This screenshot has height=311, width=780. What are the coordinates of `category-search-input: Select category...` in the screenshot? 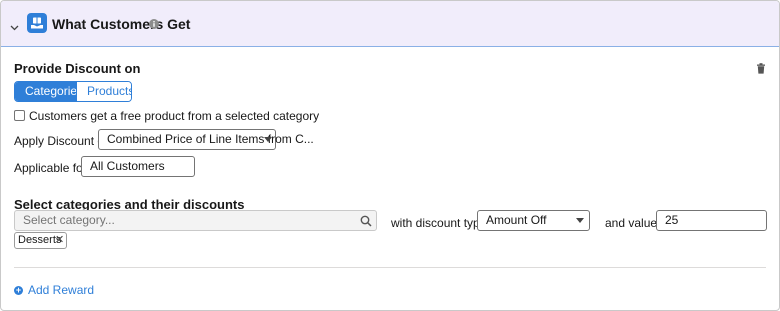 It's located at (195, 220).